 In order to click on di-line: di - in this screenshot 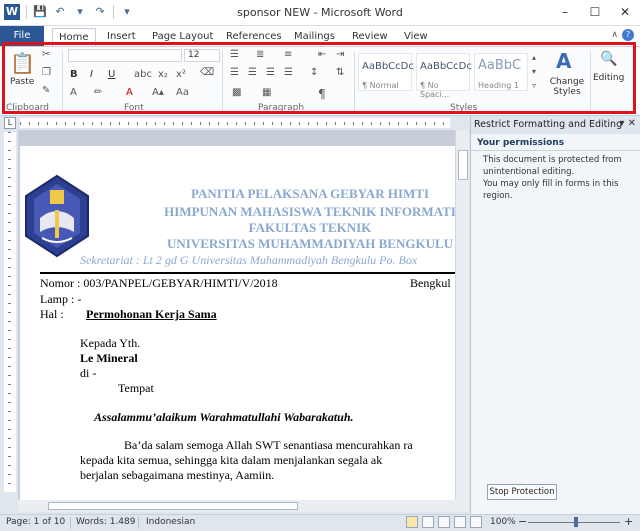, I will do `click(88, 373)`.